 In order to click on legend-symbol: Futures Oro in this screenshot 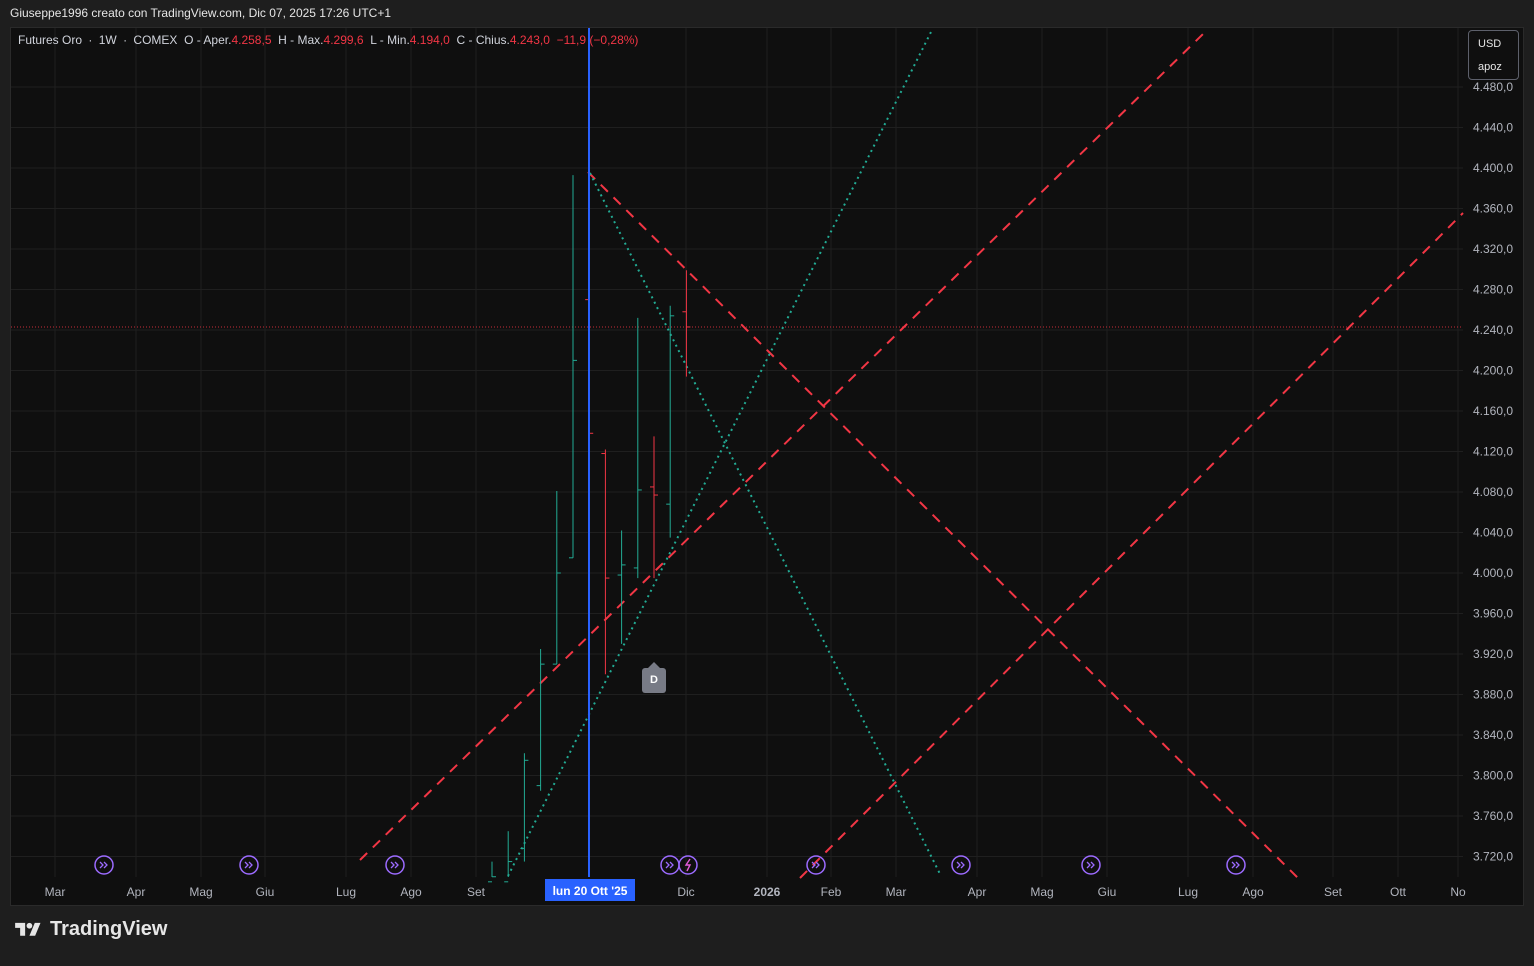, I will do `click(50, 40)`.